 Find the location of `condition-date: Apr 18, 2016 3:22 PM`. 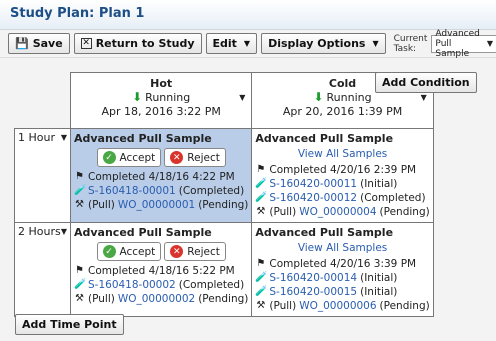

condition-date: Apr 18, 2016 3:22 PM is located at coordinates (161, 111).